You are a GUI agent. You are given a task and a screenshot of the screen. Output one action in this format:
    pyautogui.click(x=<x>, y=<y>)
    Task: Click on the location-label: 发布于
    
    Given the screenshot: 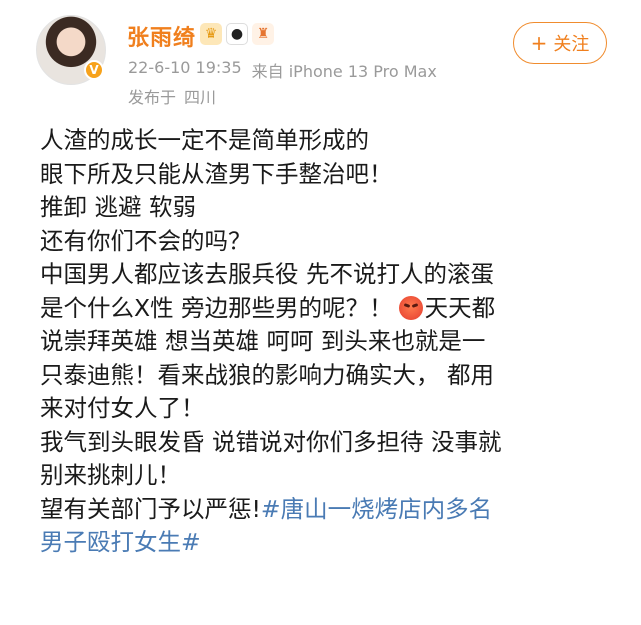 What is the action you would take?
    pyautogui.click(x=152, y=97)
    